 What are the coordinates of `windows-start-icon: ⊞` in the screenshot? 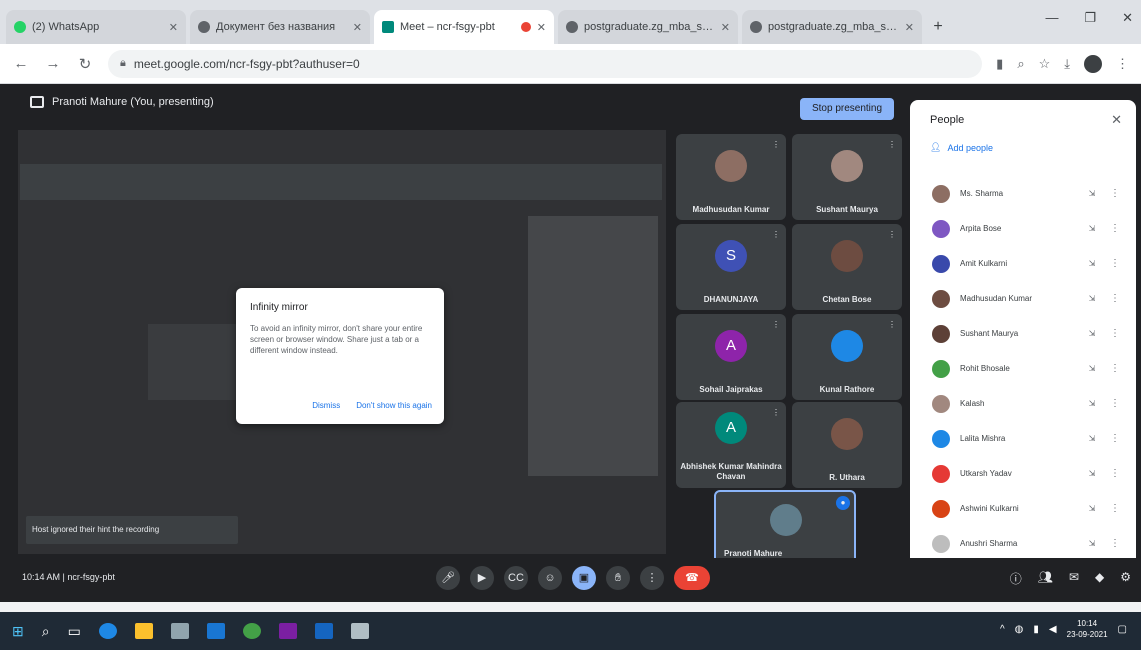 It's located at (18, 631).